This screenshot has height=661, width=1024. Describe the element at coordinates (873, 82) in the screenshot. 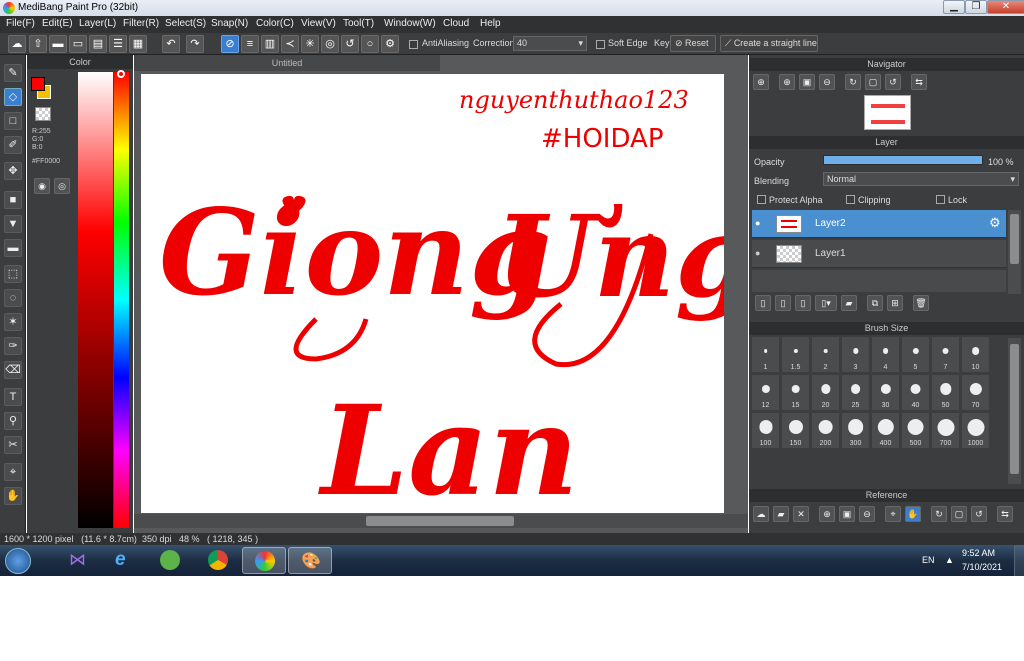

I see `reset-rotation-icon: ▢` at that location.